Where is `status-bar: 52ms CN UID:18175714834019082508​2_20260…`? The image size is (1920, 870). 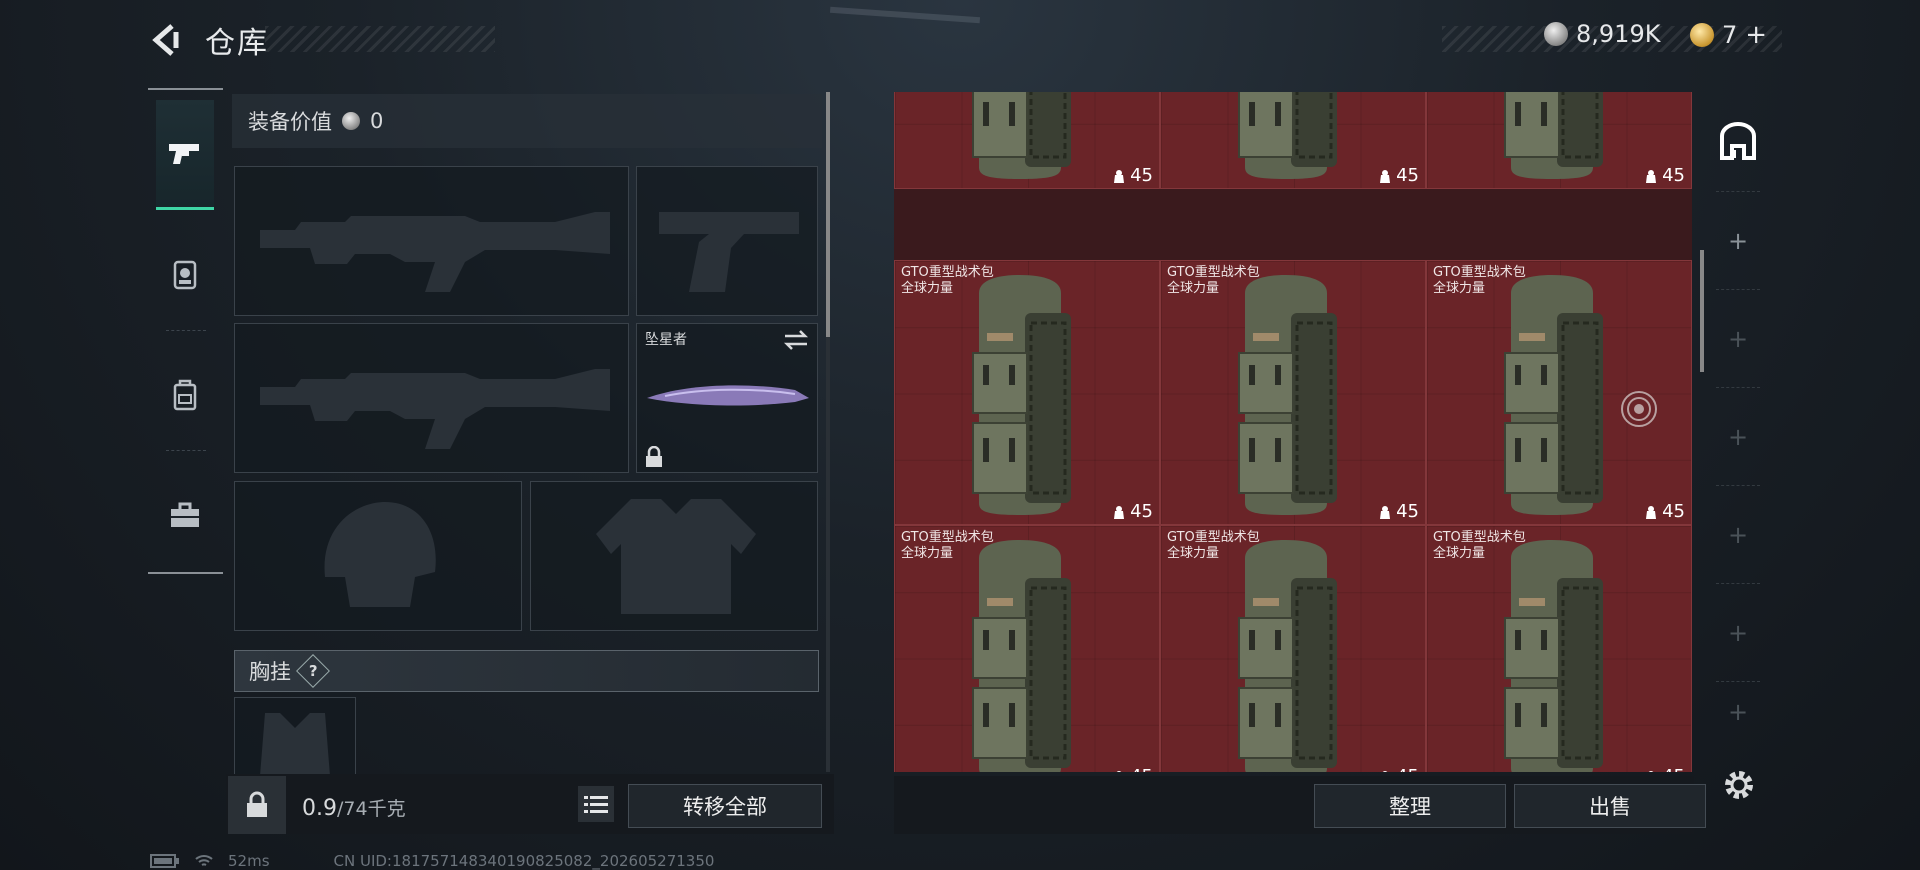 status-bar: 52ms CN UID:18175714834019082508​2_20260… is located at coordinates (432, 861).